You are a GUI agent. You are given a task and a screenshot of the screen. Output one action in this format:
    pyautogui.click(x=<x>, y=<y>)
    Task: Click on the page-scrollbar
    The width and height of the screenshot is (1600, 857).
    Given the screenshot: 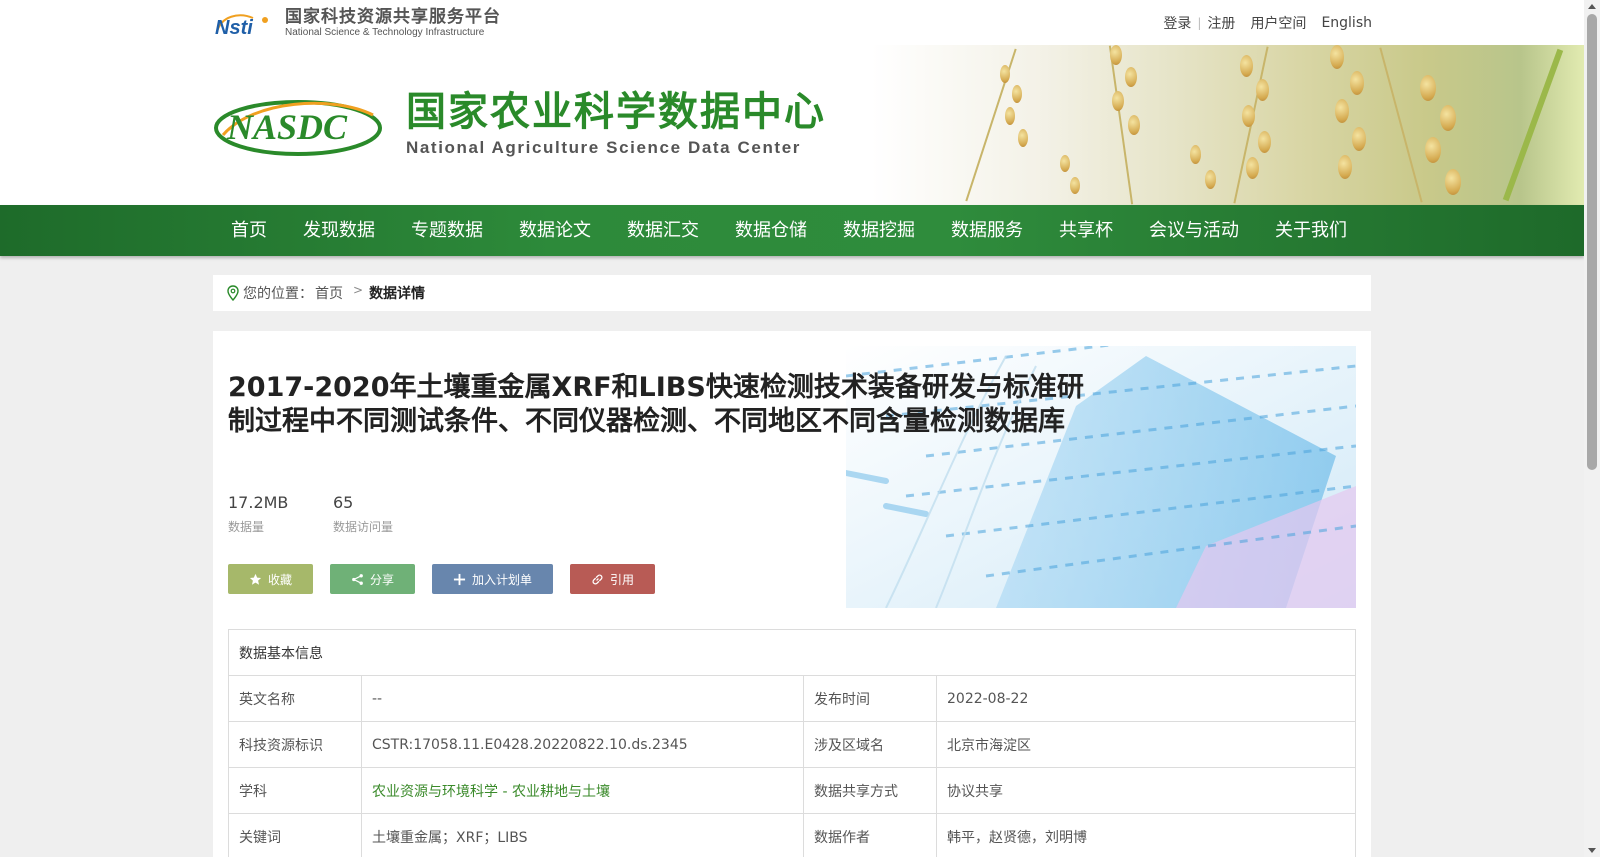 What is the action you would take?
    pyautogui.click(x=1592, y=428)
    